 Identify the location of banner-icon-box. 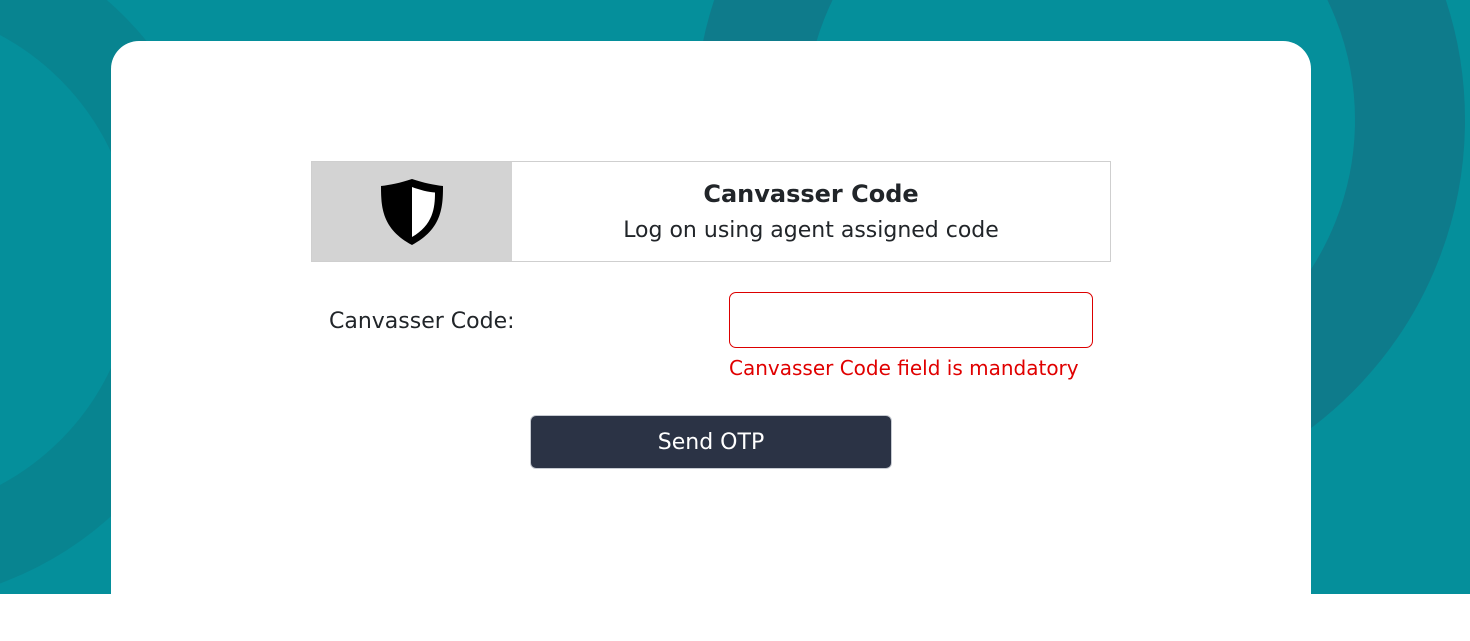
(412, 211).